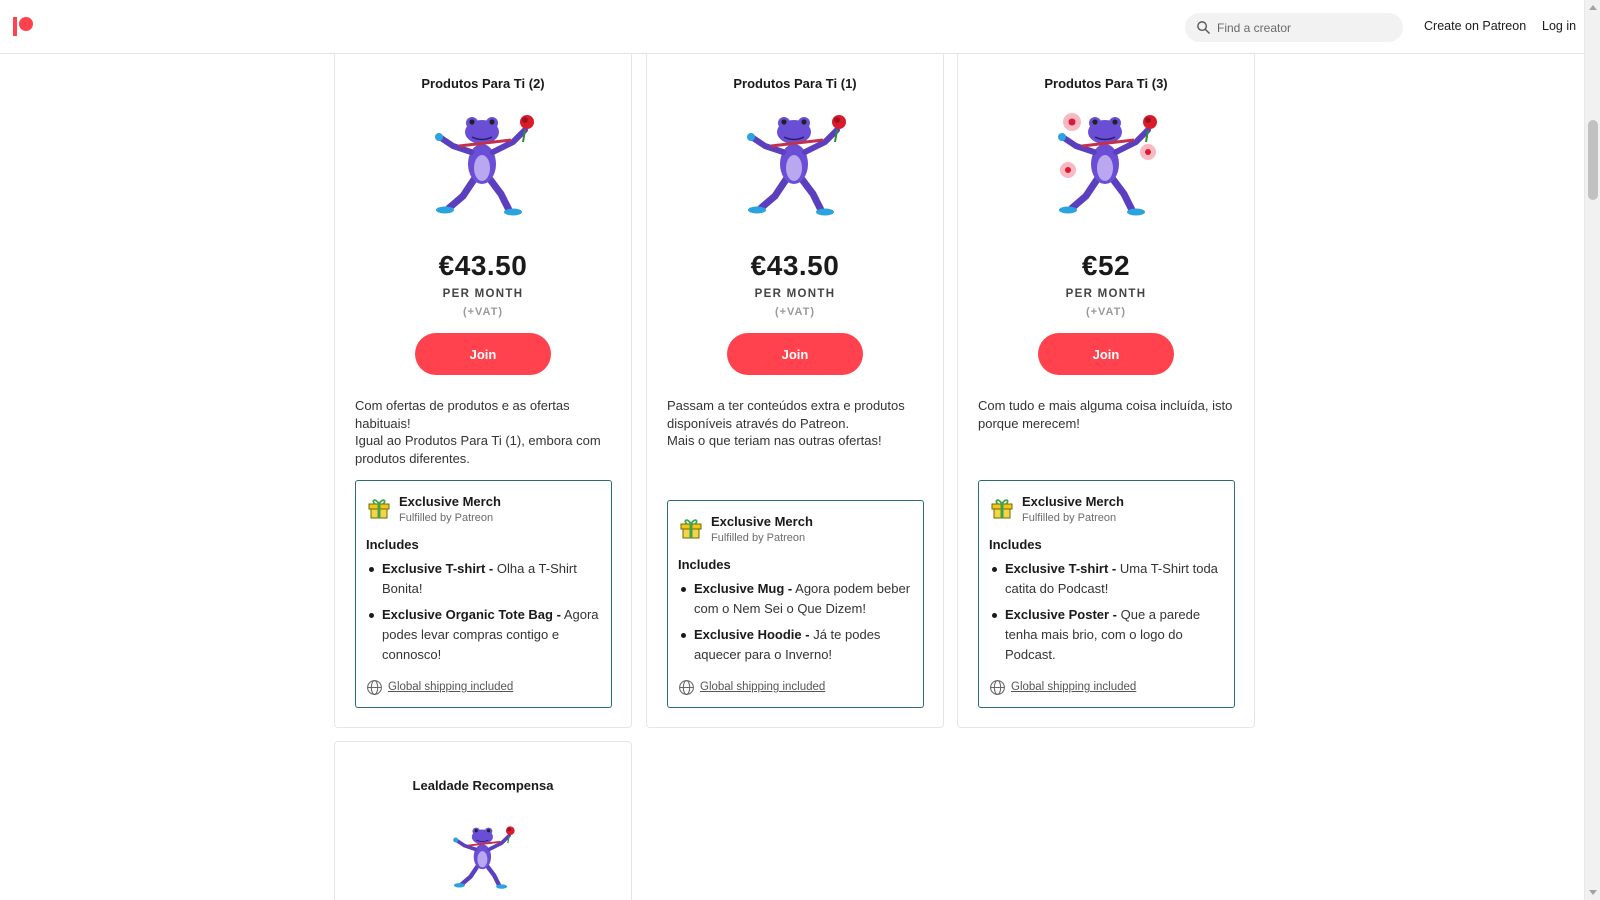 This screenshot has height=900, width=1600. I want to click on description-line: Mais o que teriam nas outras ofertas!, so click(774, 440).